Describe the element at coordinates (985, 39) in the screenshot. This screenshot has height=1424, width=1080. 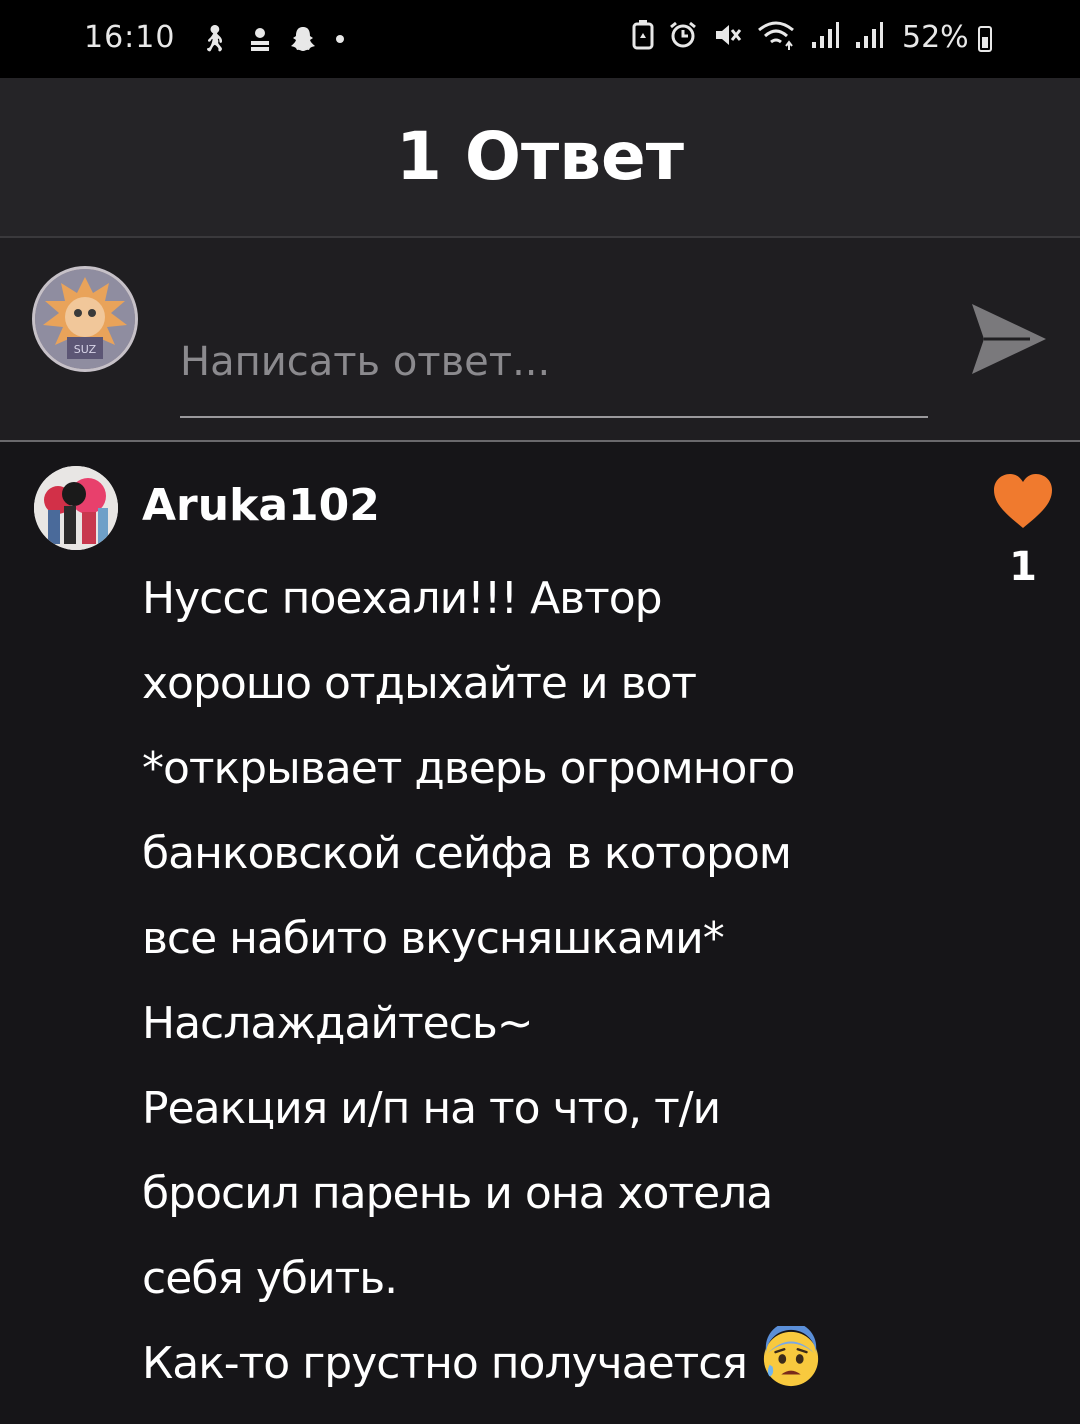
I see `battery-icon` at that location.